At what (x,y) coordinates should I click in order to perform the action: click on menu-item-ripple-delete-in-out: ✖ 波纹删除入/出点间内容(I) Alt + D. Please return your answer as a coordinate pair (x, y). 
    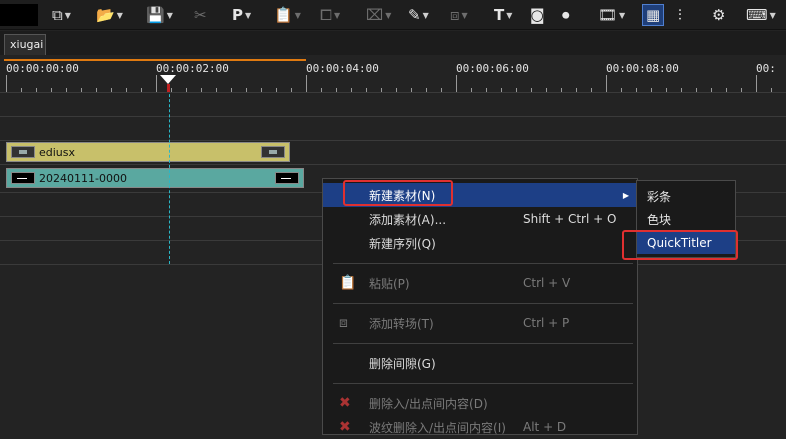
    Looking at the image, I should click on (480, 427).